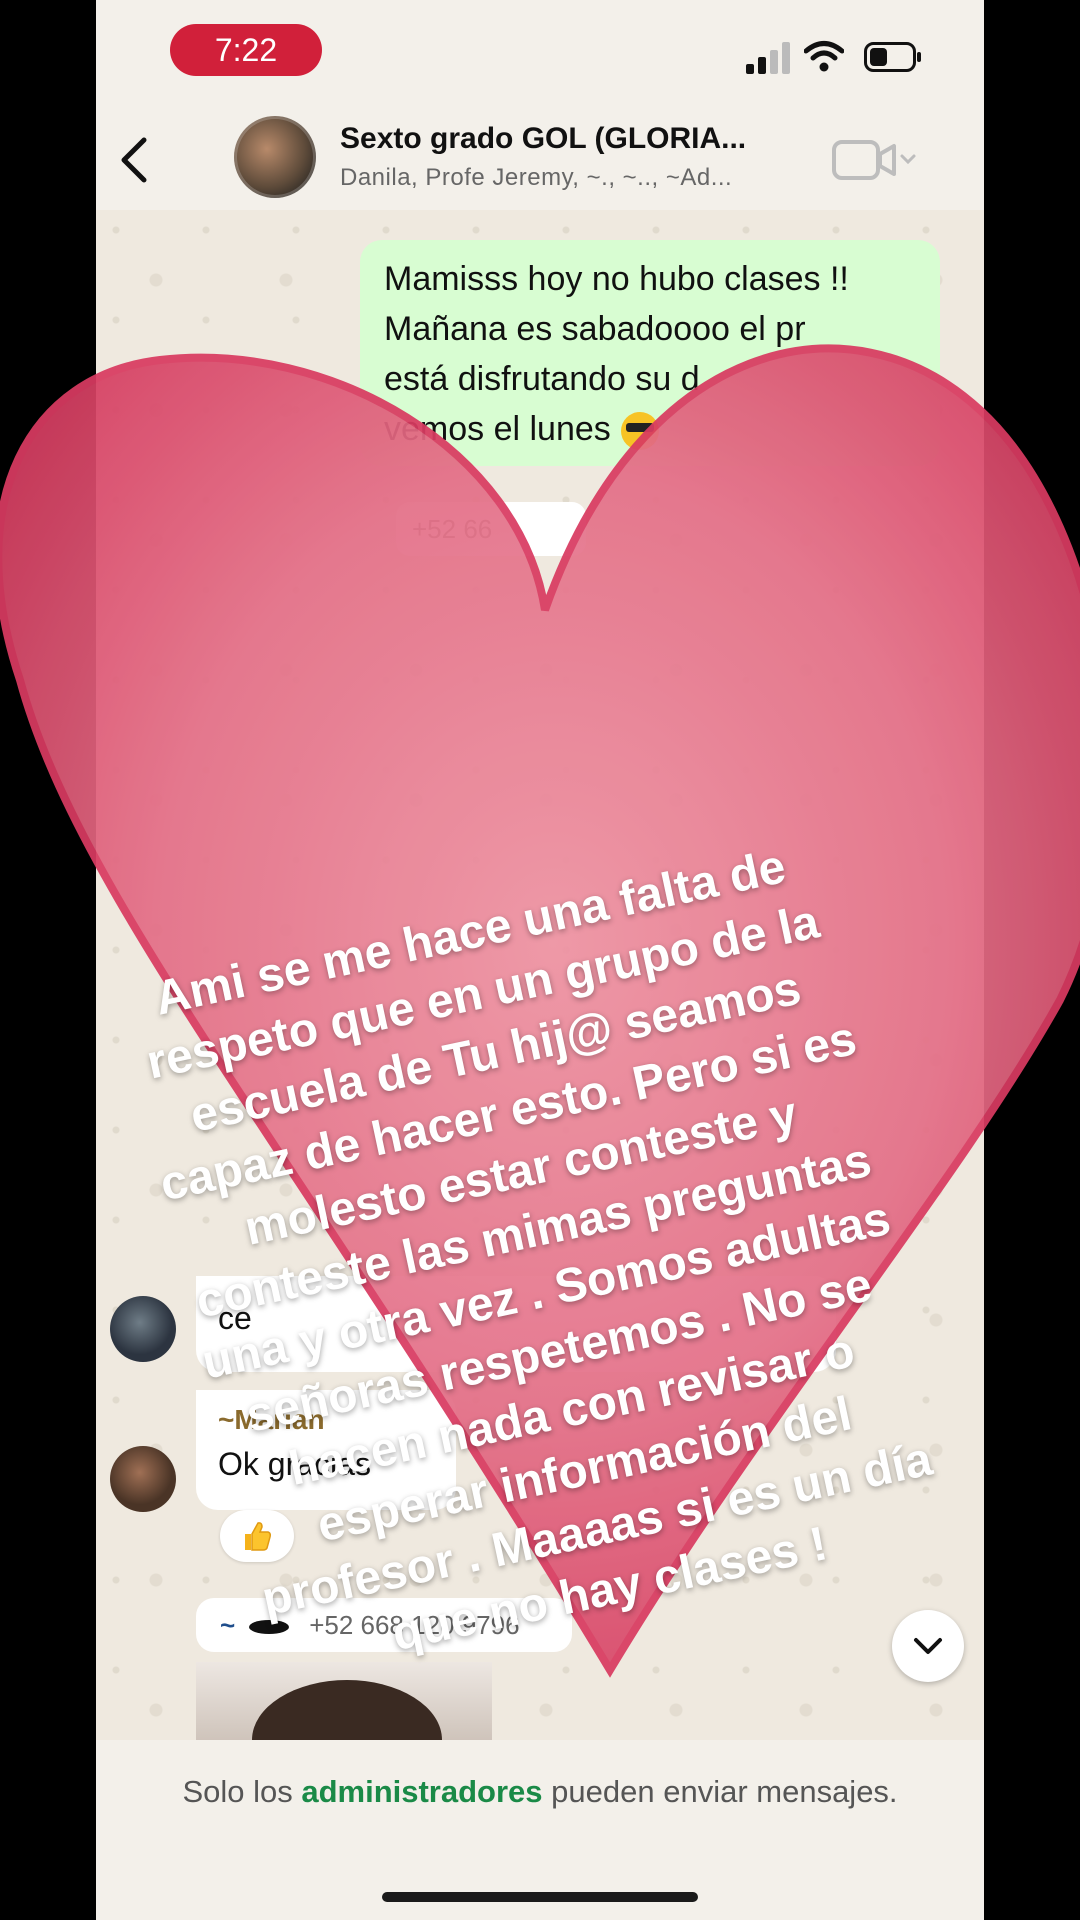 Image resolution: width=1080 pixels, height=1920 pixels. What do you see at coordinates (134, 160) in the screenshot?
I see `back-icon` at bounding box center [134, 160].